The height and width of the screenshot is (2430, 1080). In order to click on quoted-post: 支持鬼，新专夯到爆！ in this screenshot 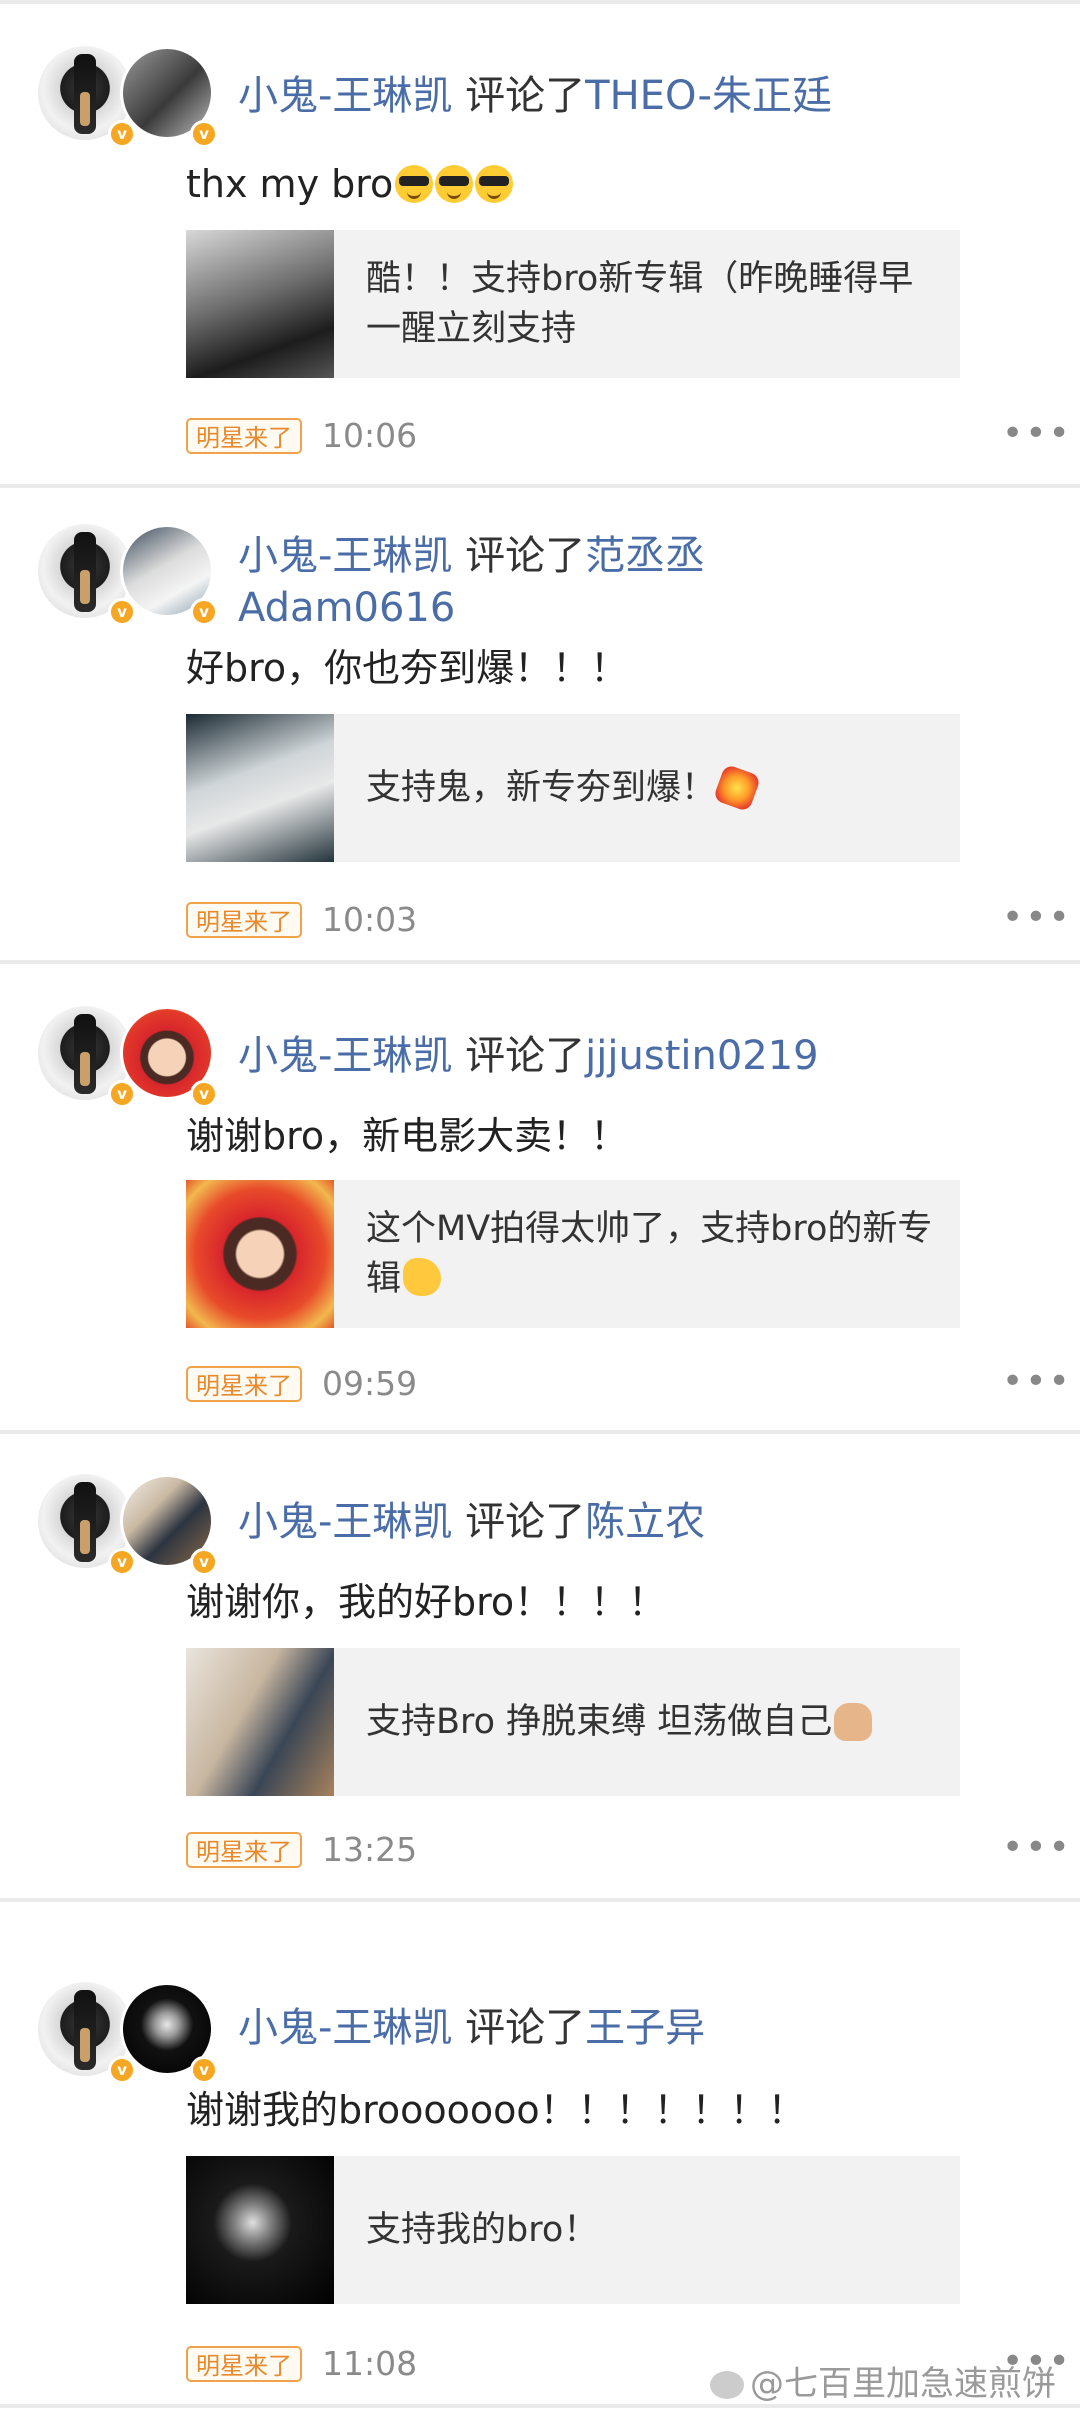, I will do `click(573, 788)`.